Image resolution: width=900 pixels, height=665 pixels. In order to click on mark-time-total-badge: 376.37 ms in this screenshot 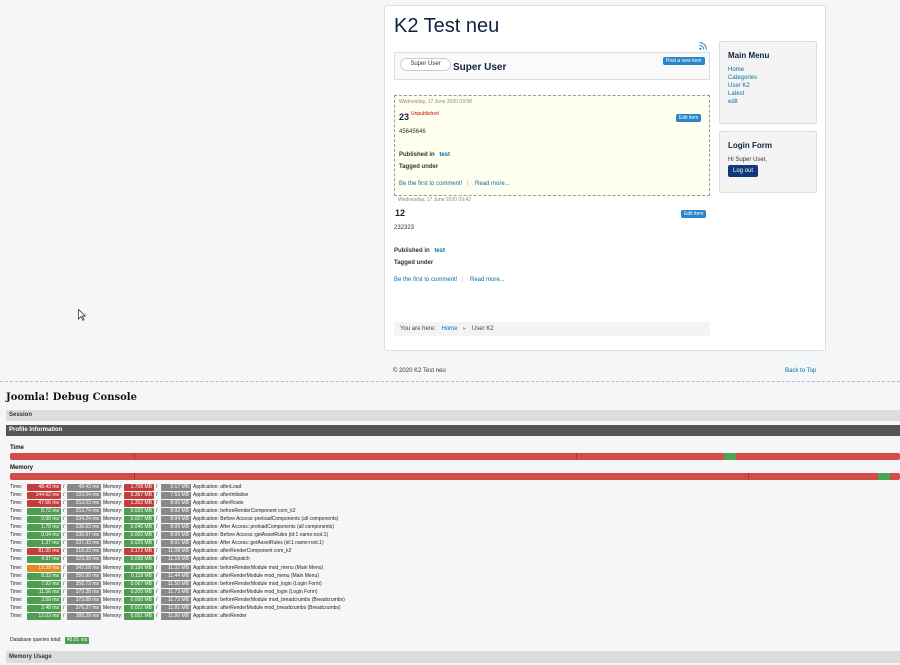, I will do `click(84, 608)`.